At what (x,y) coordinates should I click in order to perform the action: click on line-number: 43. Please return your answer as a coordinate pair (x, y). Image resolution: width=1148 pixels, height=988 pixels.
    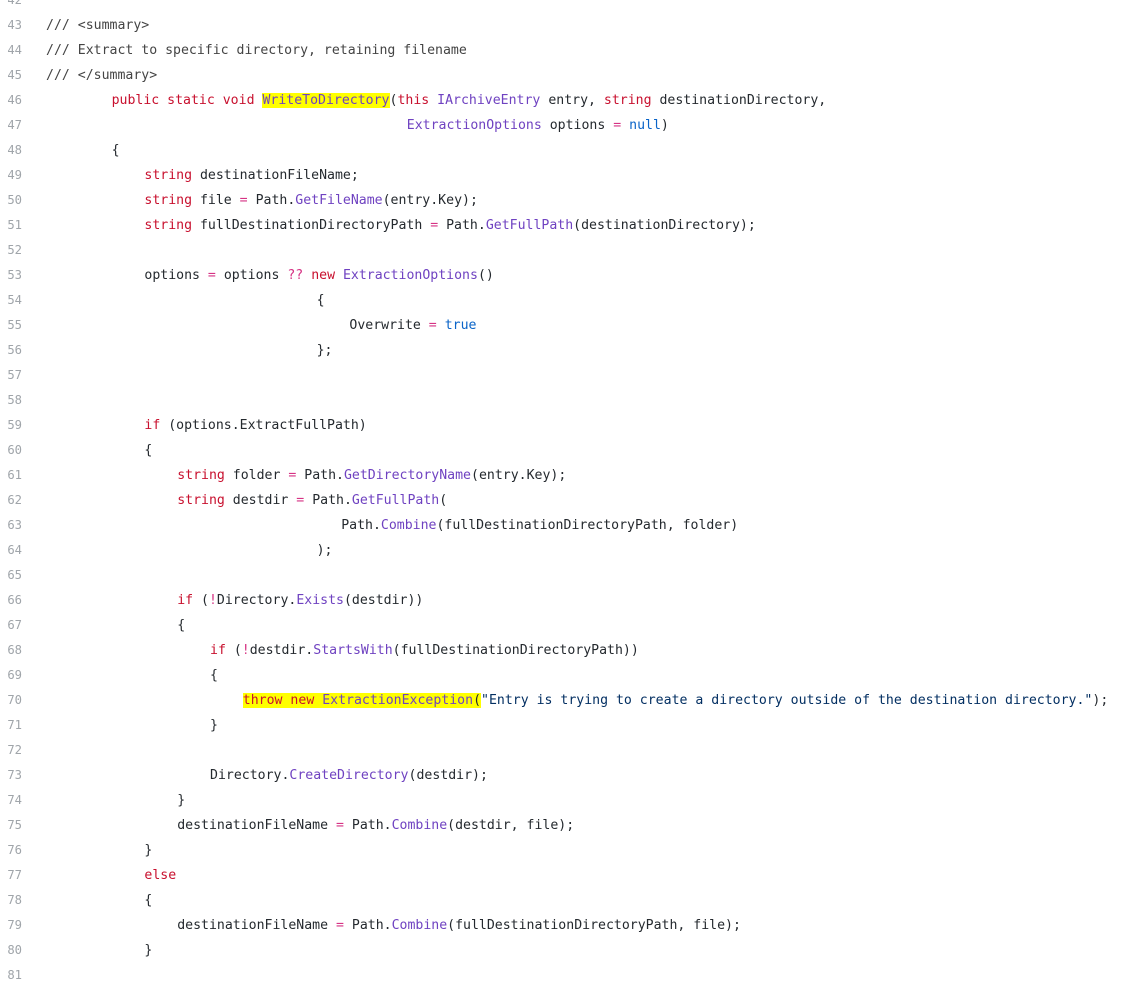
    Looking at the image, I should click on (14, 25).